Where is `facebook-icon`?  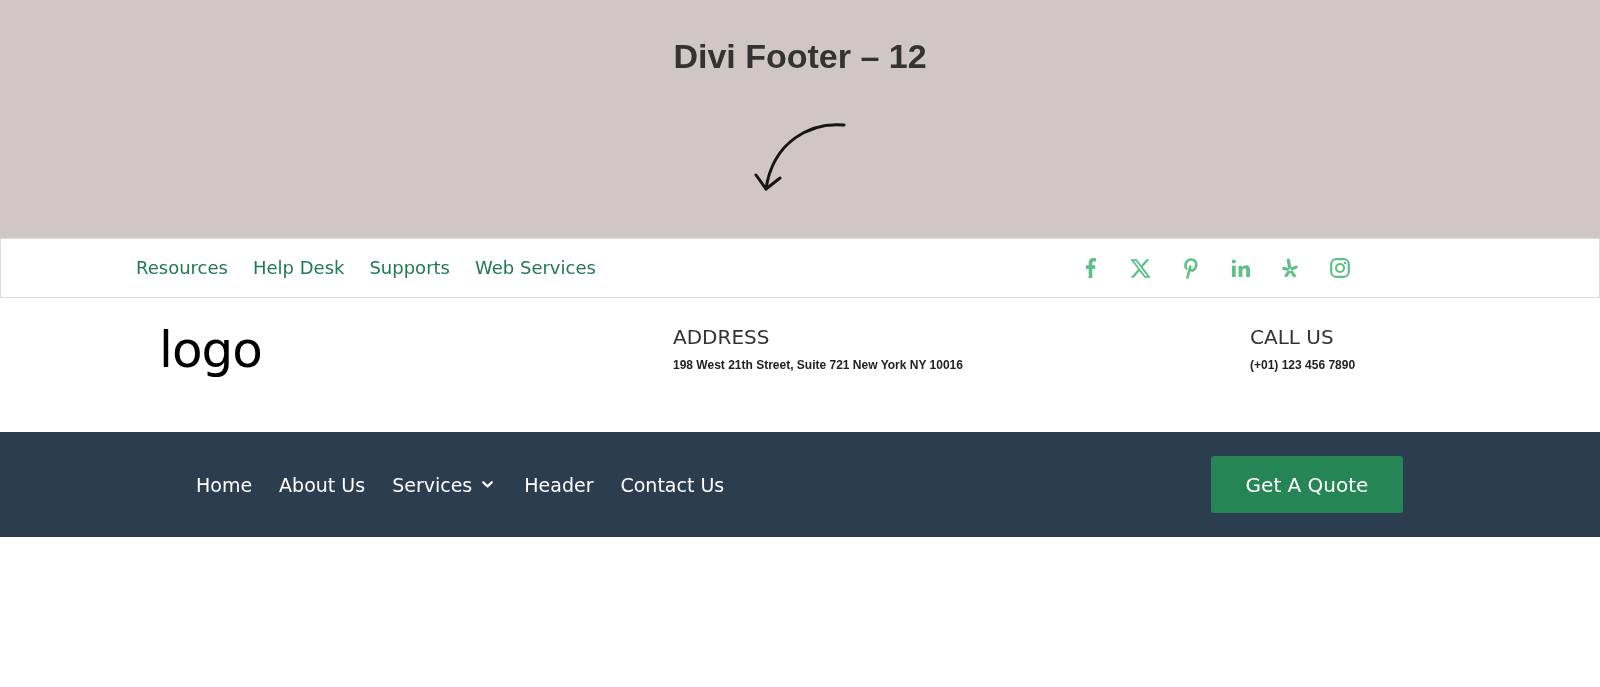
facebook-icon is located at coordinates (1090, 268).